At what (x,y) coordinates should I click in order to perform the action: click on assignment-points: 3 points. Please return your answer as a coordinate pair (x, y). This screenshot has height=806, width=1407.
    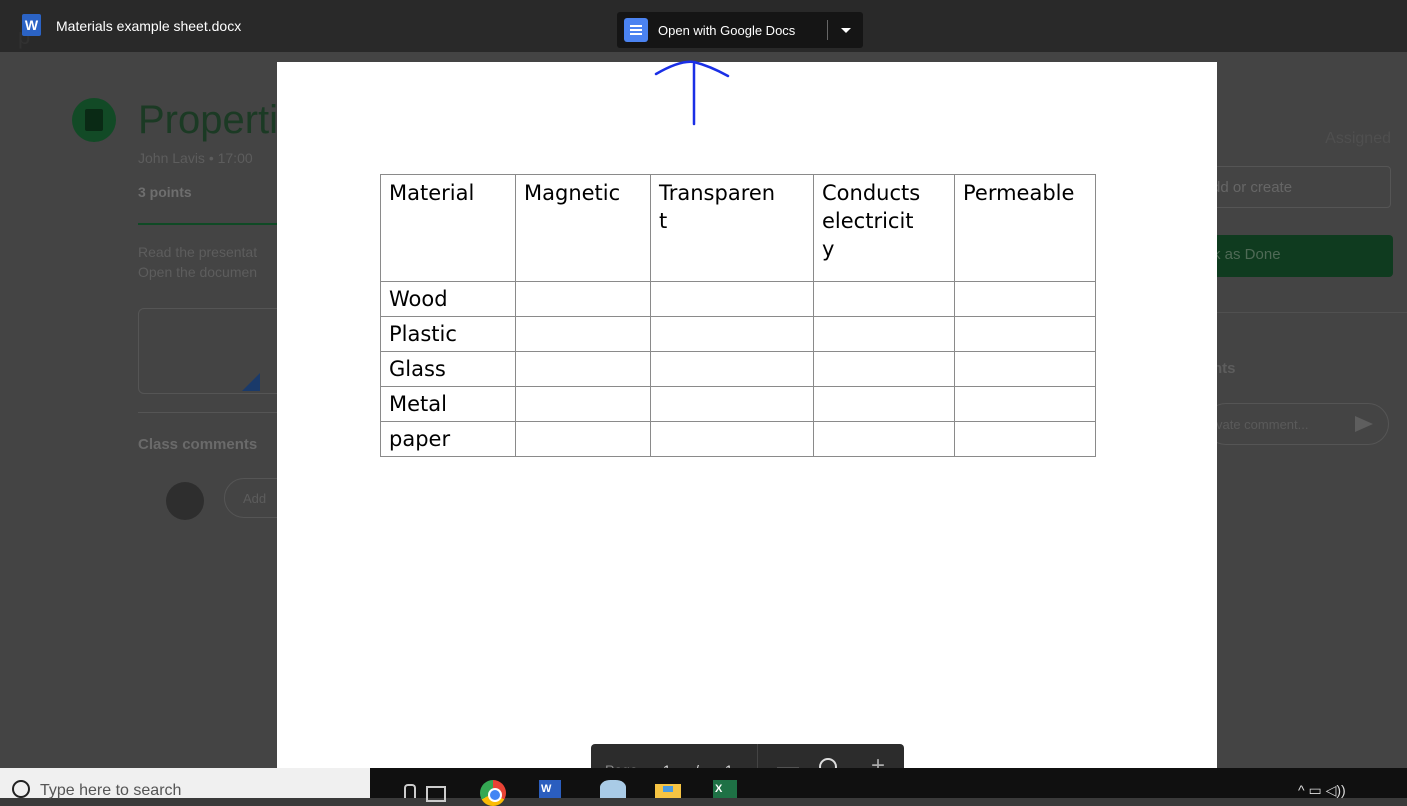
    Looking at the image, I should click on (165, 192).